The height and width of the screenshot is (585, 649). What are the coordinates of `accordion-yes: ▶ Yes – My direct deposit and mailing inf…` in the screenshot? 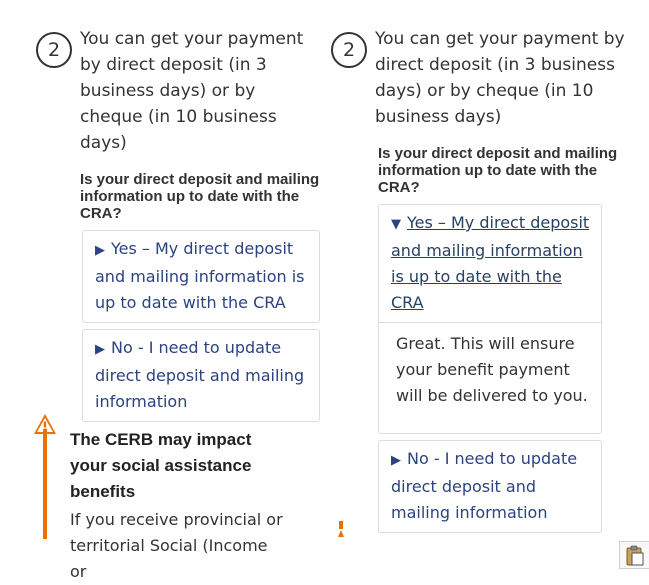 It's located at (201, 276).